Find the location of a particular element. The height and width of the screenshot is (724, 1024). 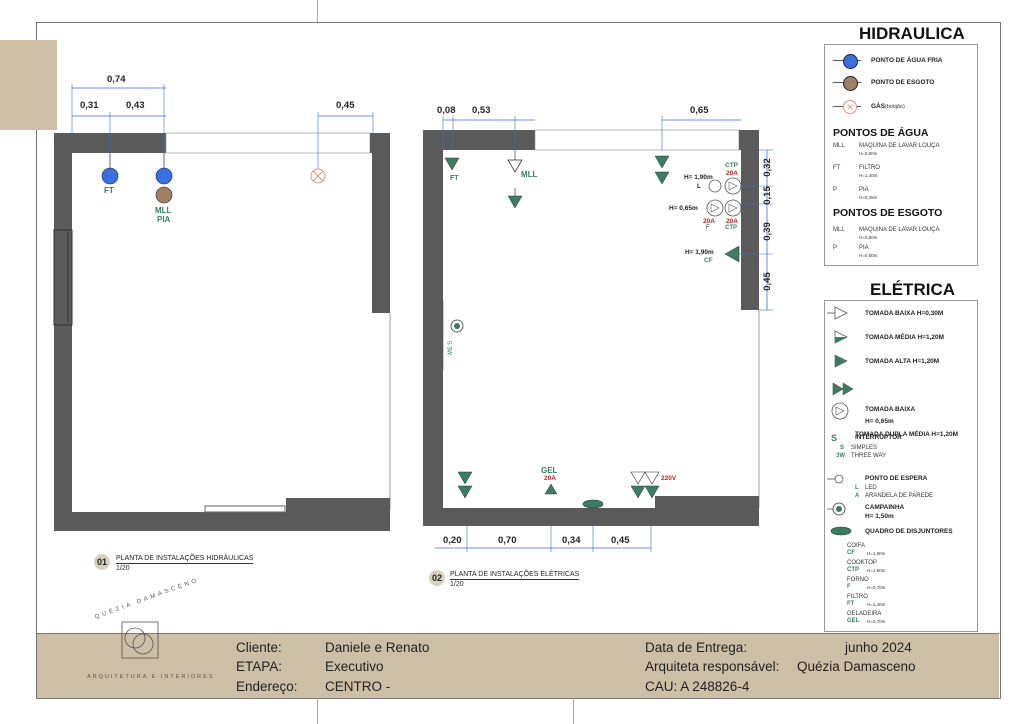

endereco-label: Endereço: is located at coordinates (267, 686).